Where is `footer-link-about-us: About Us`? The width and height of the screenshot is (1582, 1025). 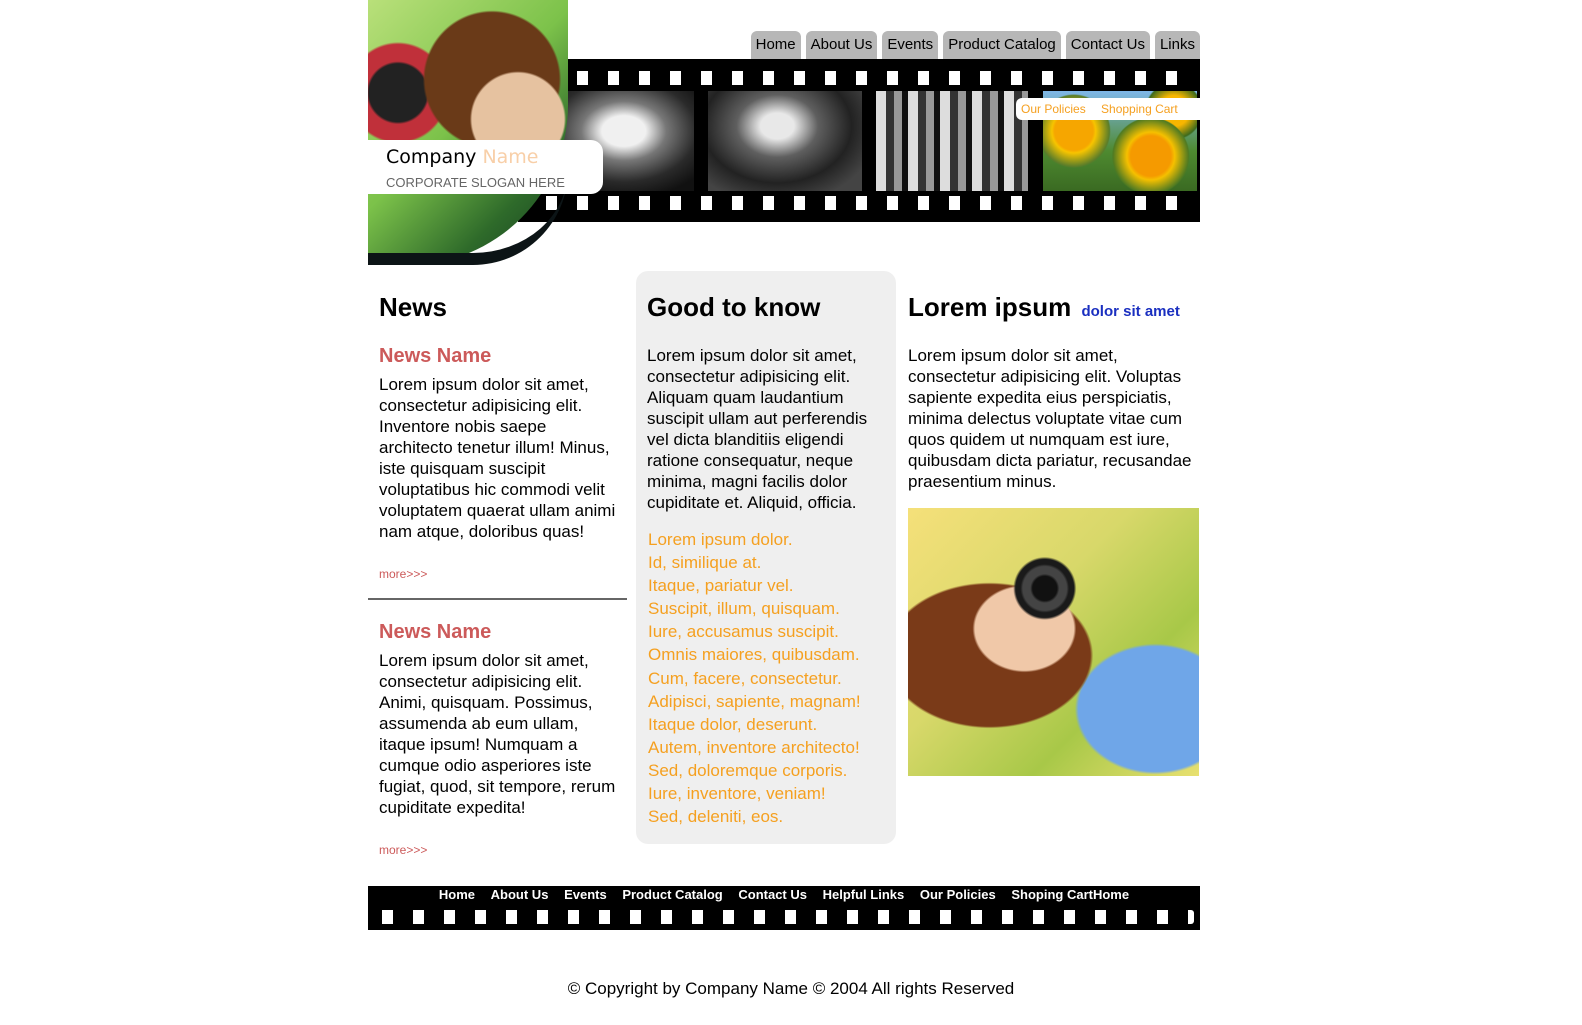 footer-link-about-us: About Us is located at coordinates (520, 894).